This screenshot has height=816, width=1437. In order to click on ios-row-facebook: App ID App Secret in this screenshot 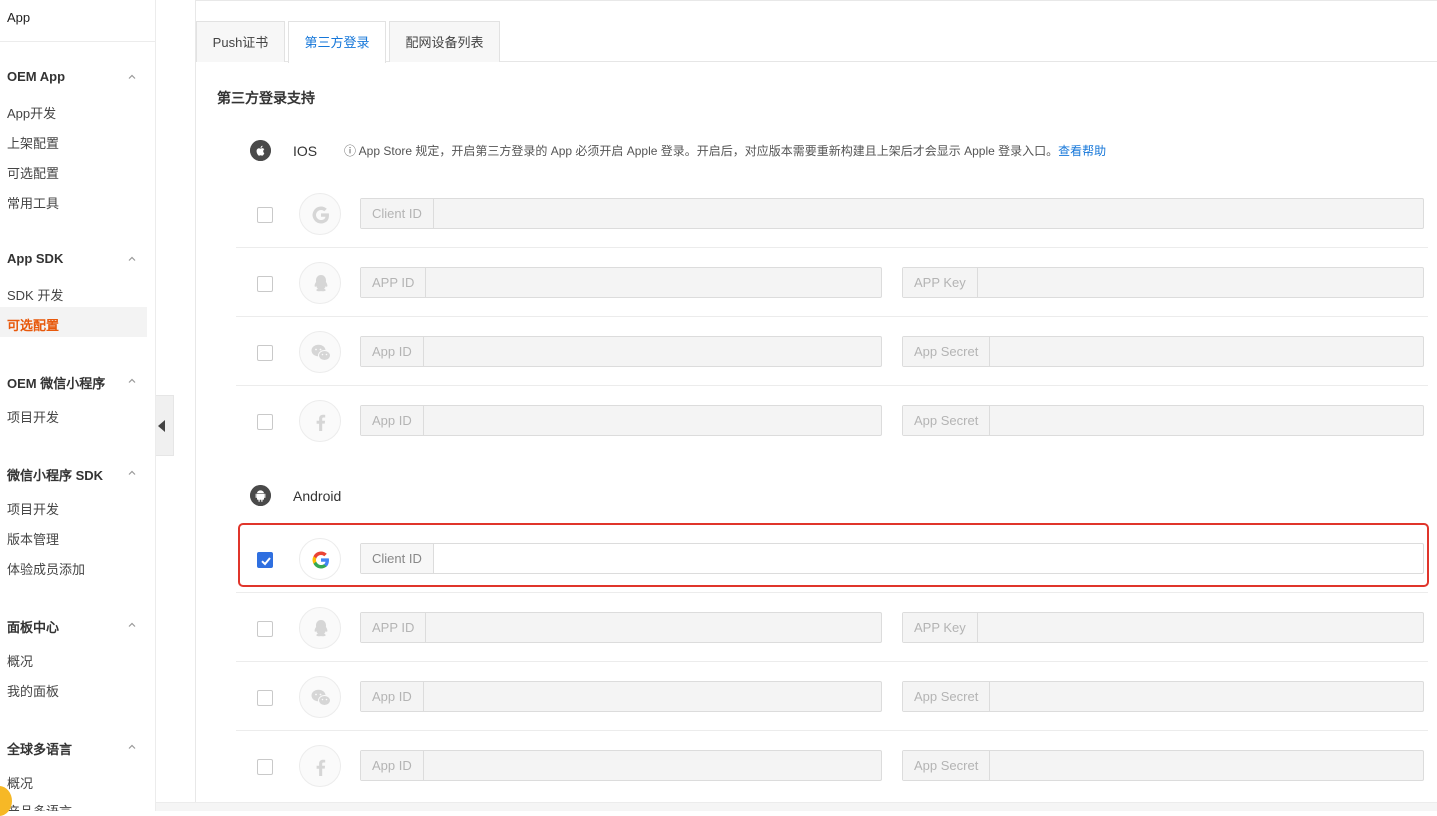, I will do `click(832, 420)`.